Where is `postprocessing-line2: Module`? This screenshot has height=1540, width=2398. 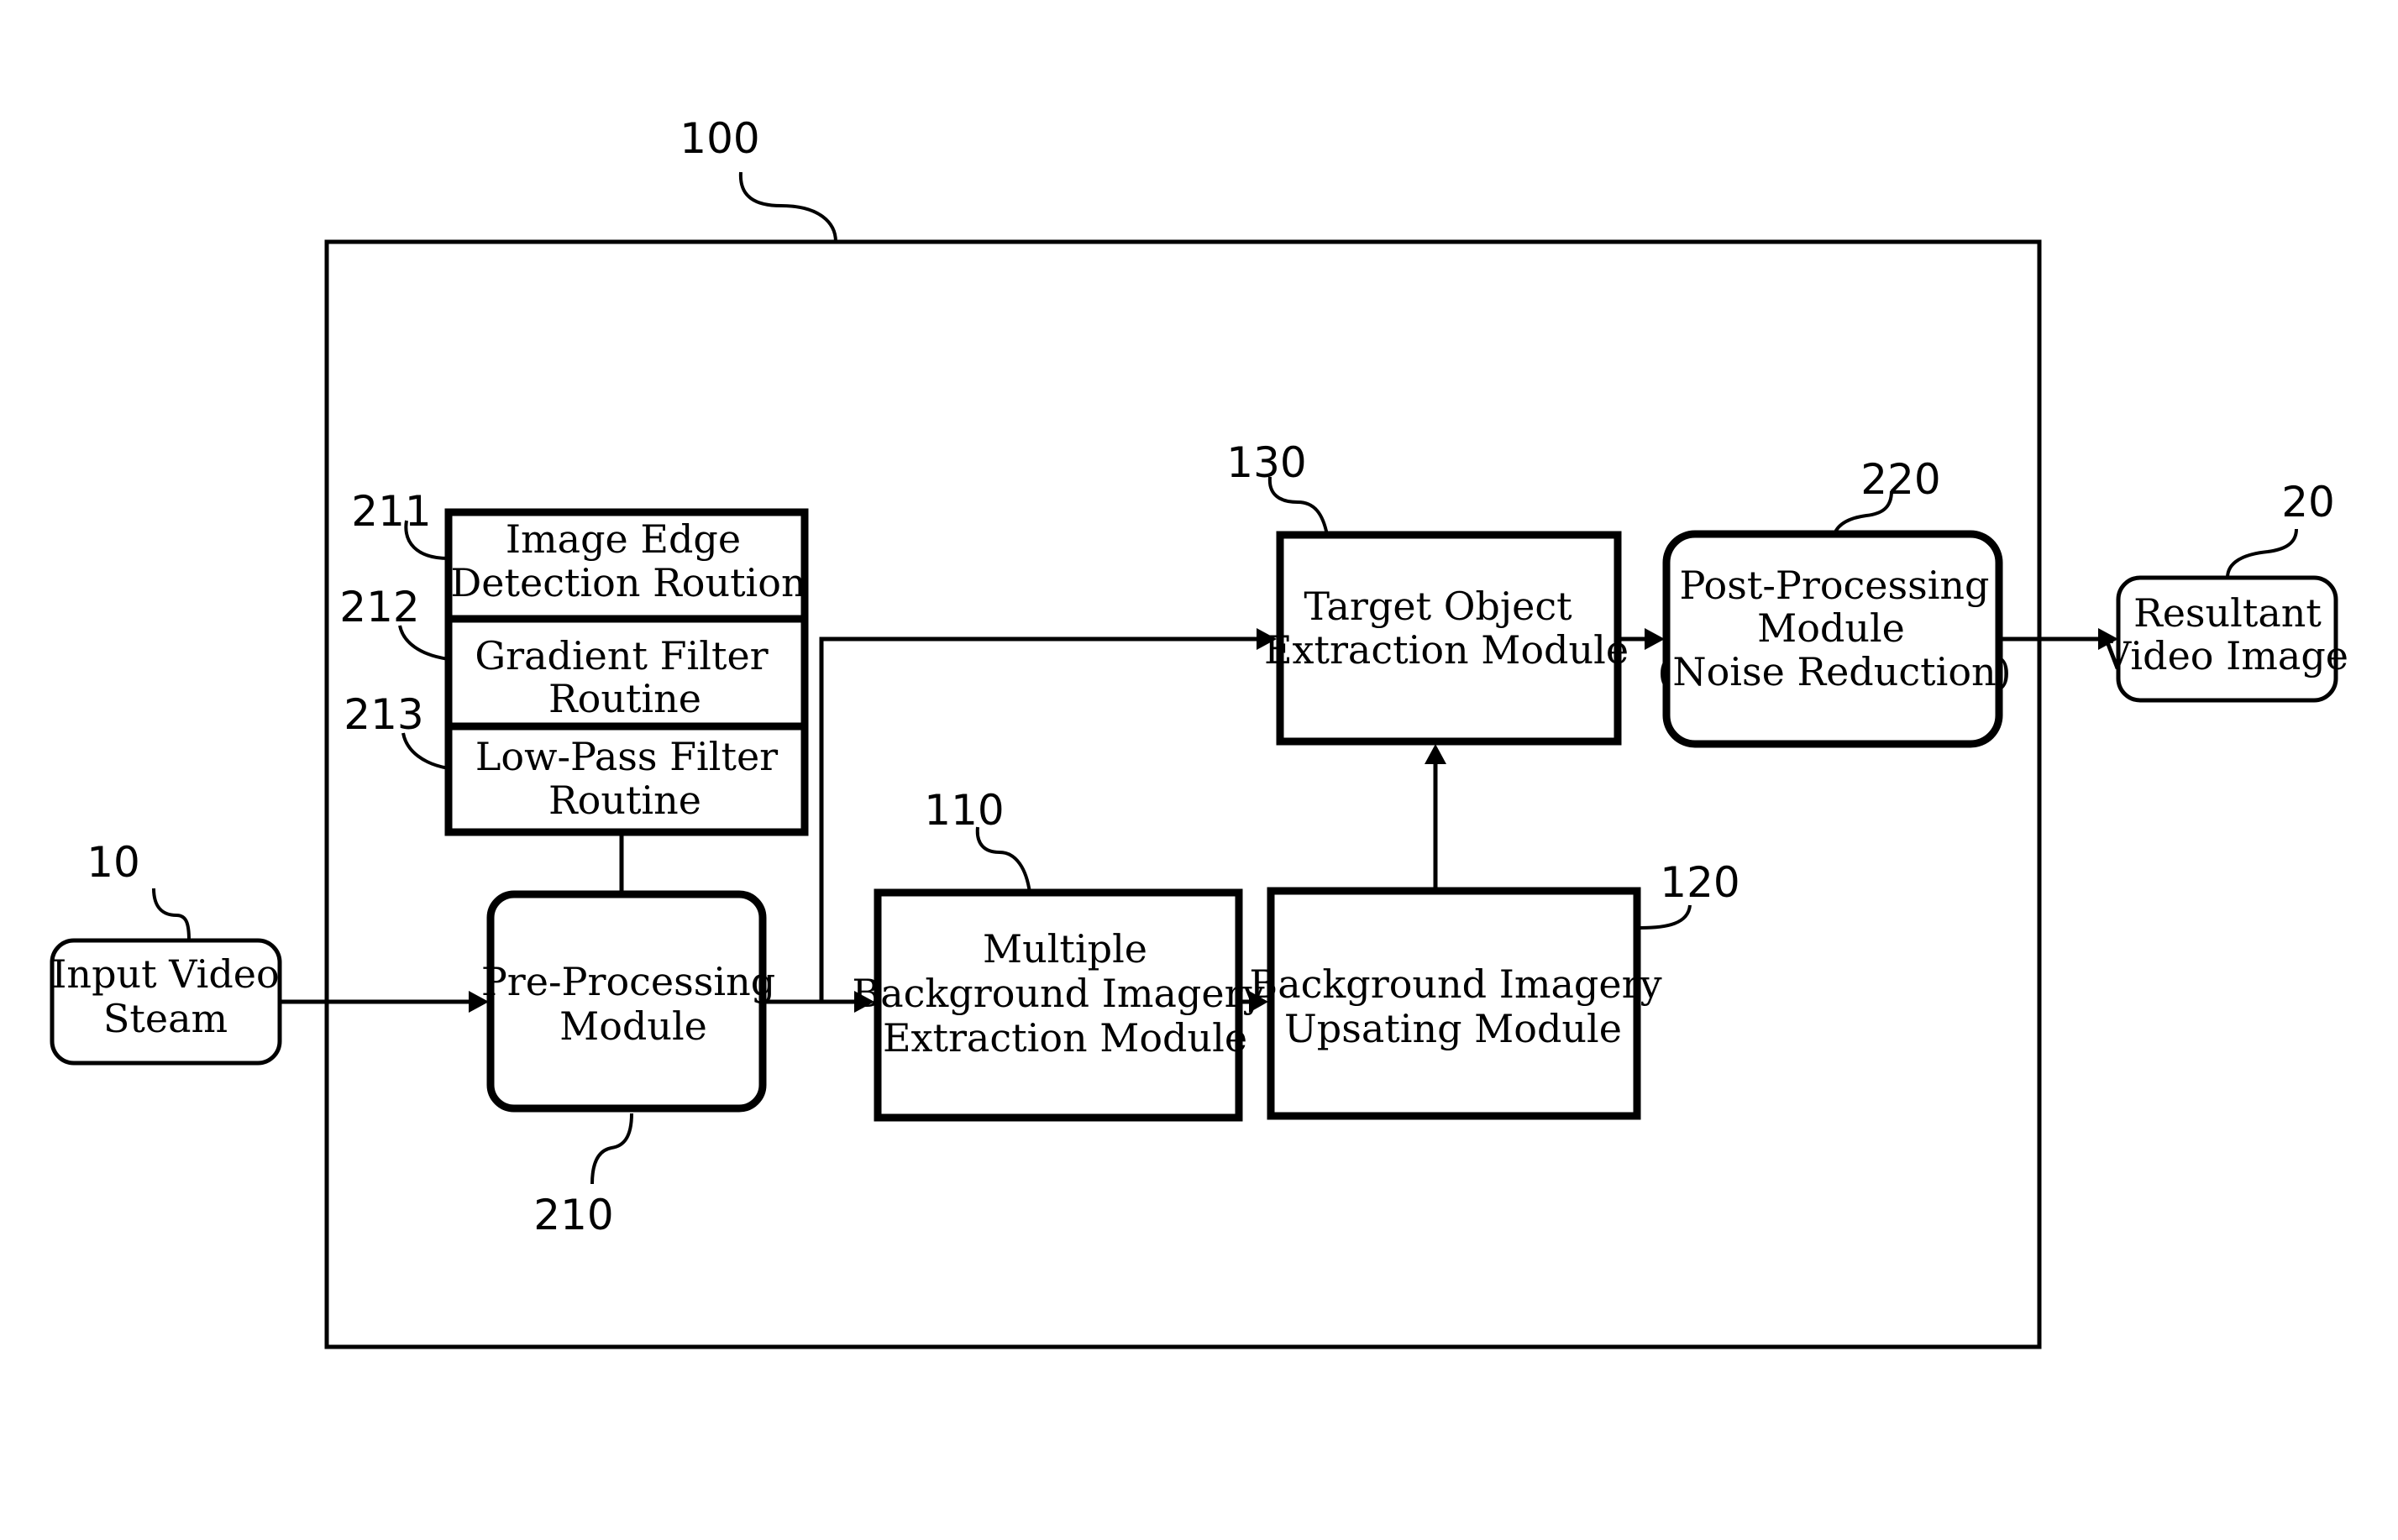
postprocessing-line2: Module is located at coordinates (1831, 628).